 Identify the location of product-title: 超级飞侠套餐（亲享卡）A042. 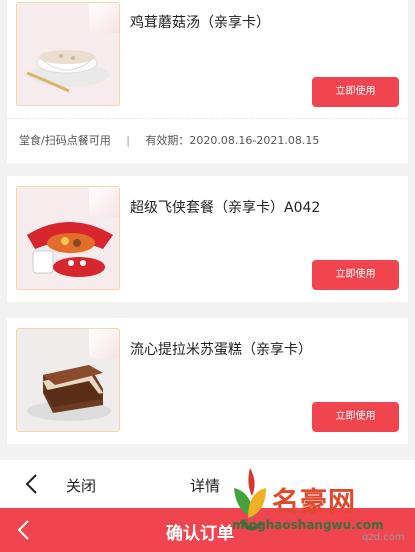
(225, 208).